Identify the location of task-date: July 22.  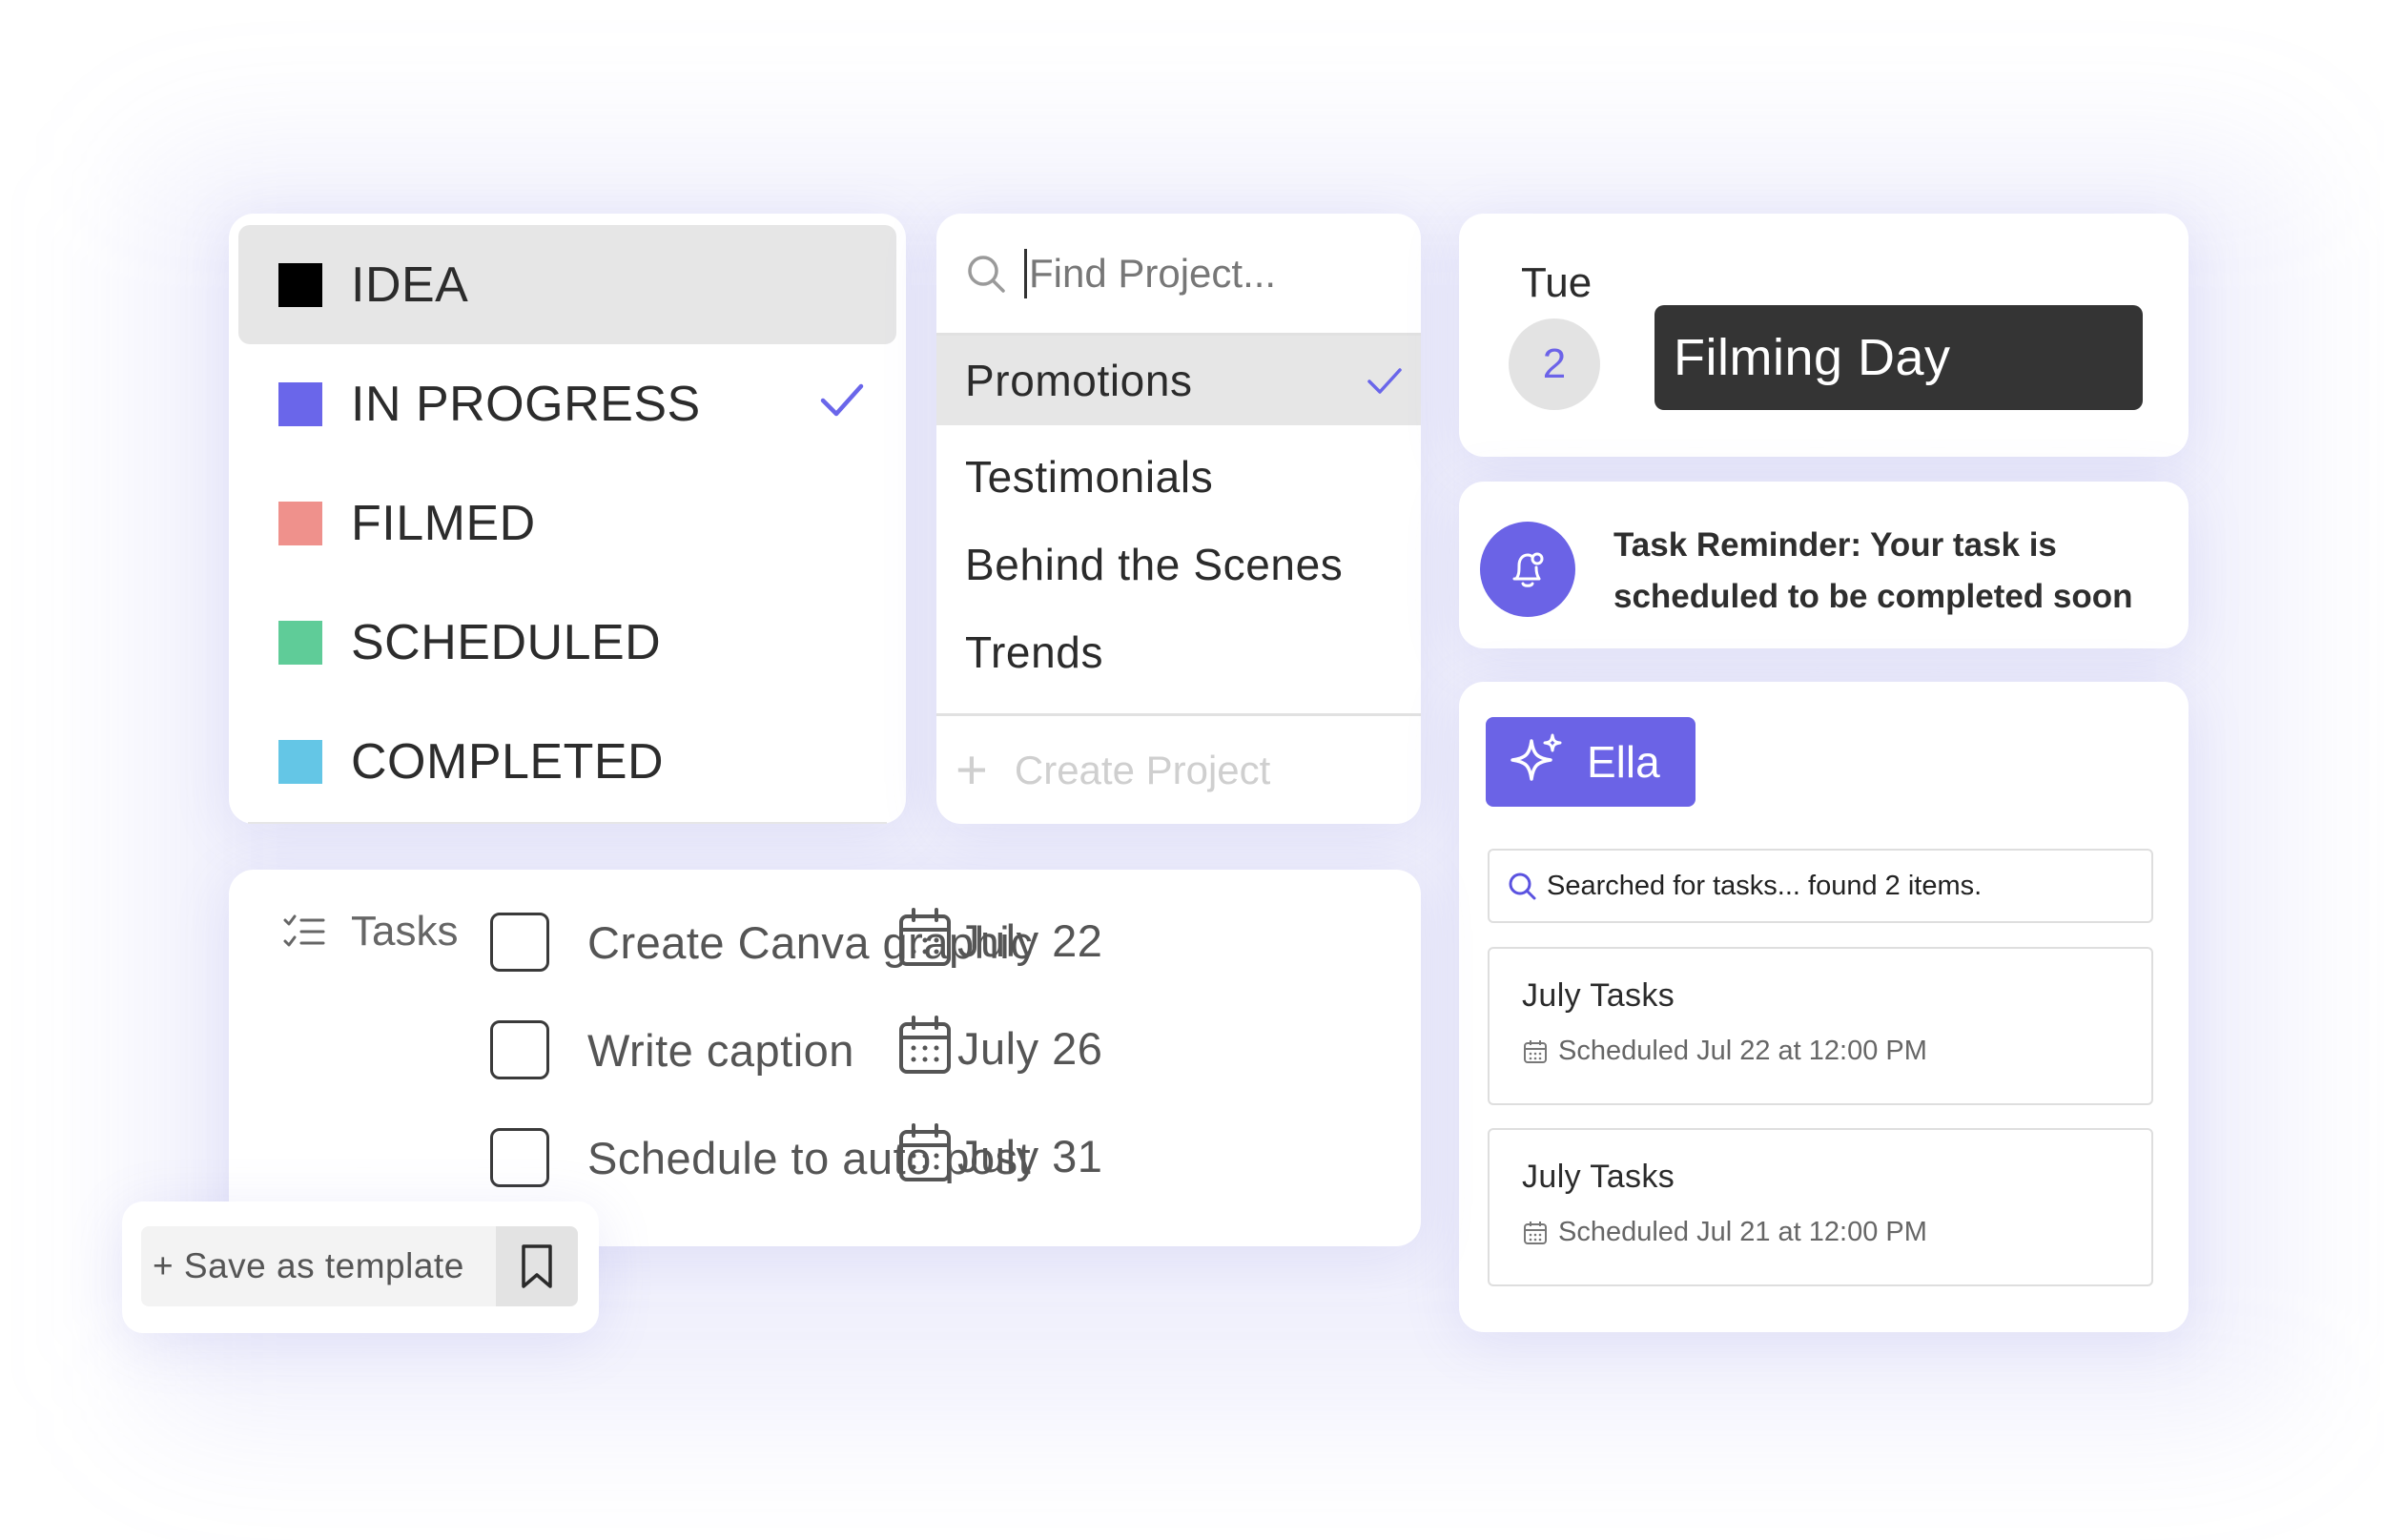
(1029, 940).